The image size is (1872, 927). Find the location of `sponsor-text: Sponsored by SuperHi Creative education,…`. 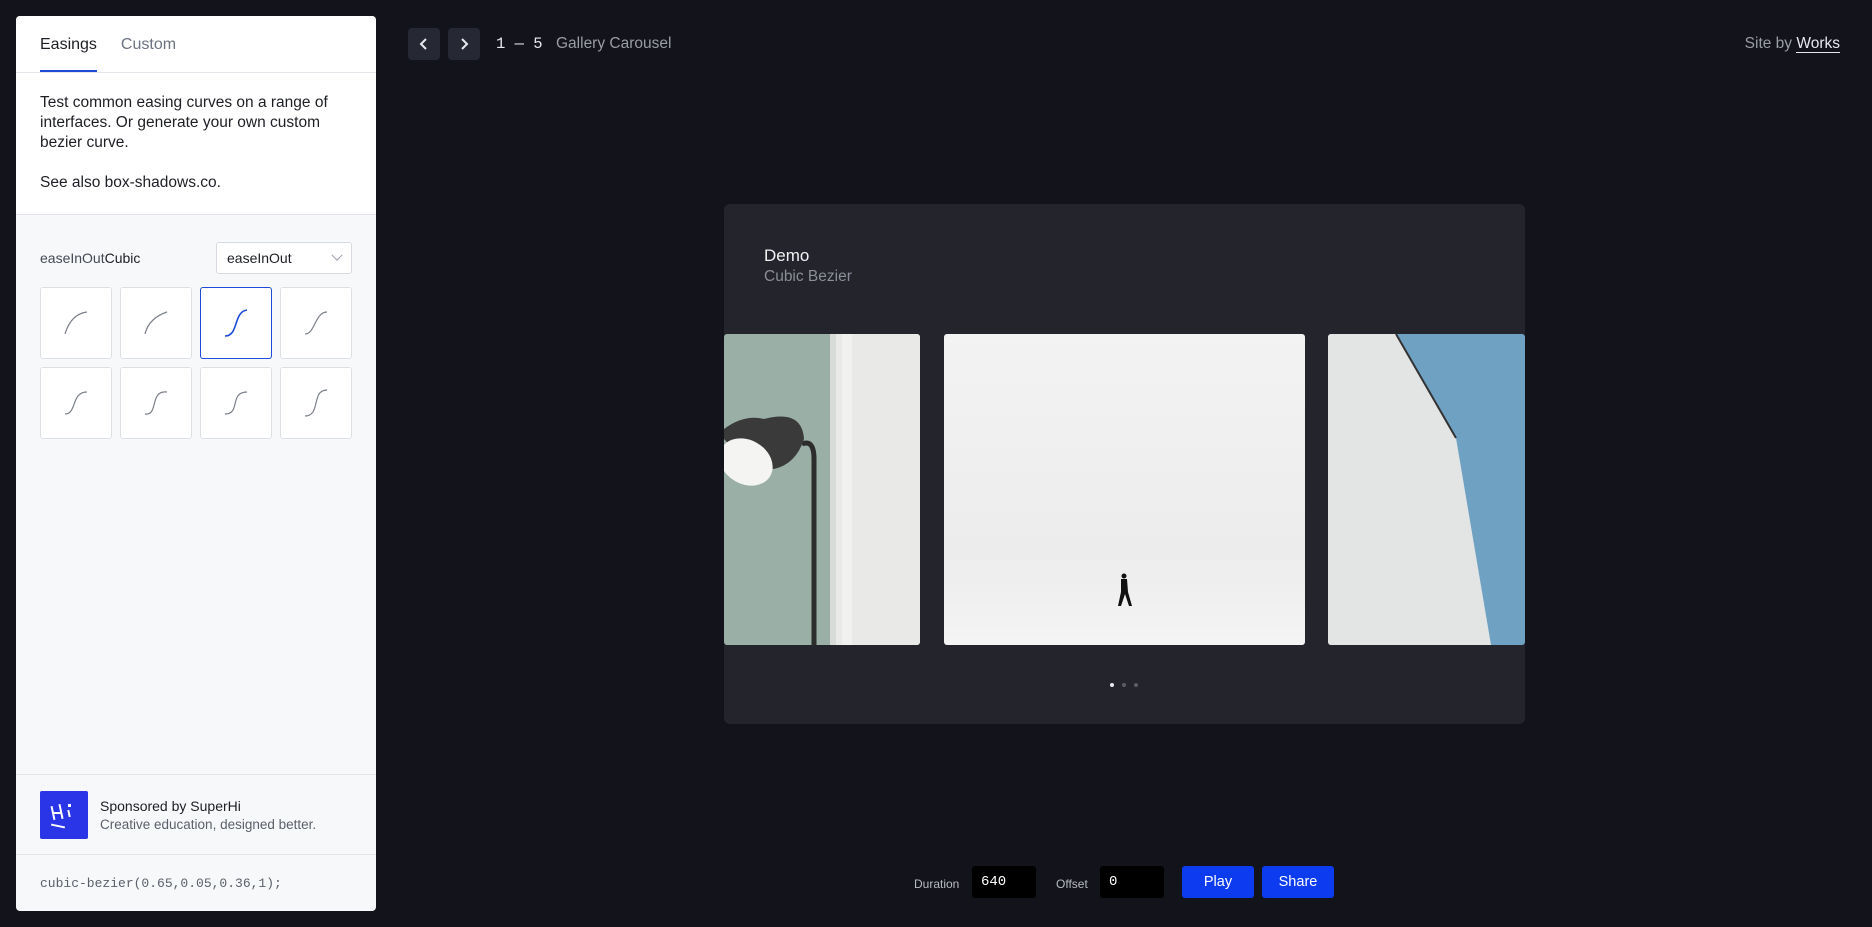

sponsor-text: Sponsored by SuperHi Creative education,… is located at coordinates (208, 815).